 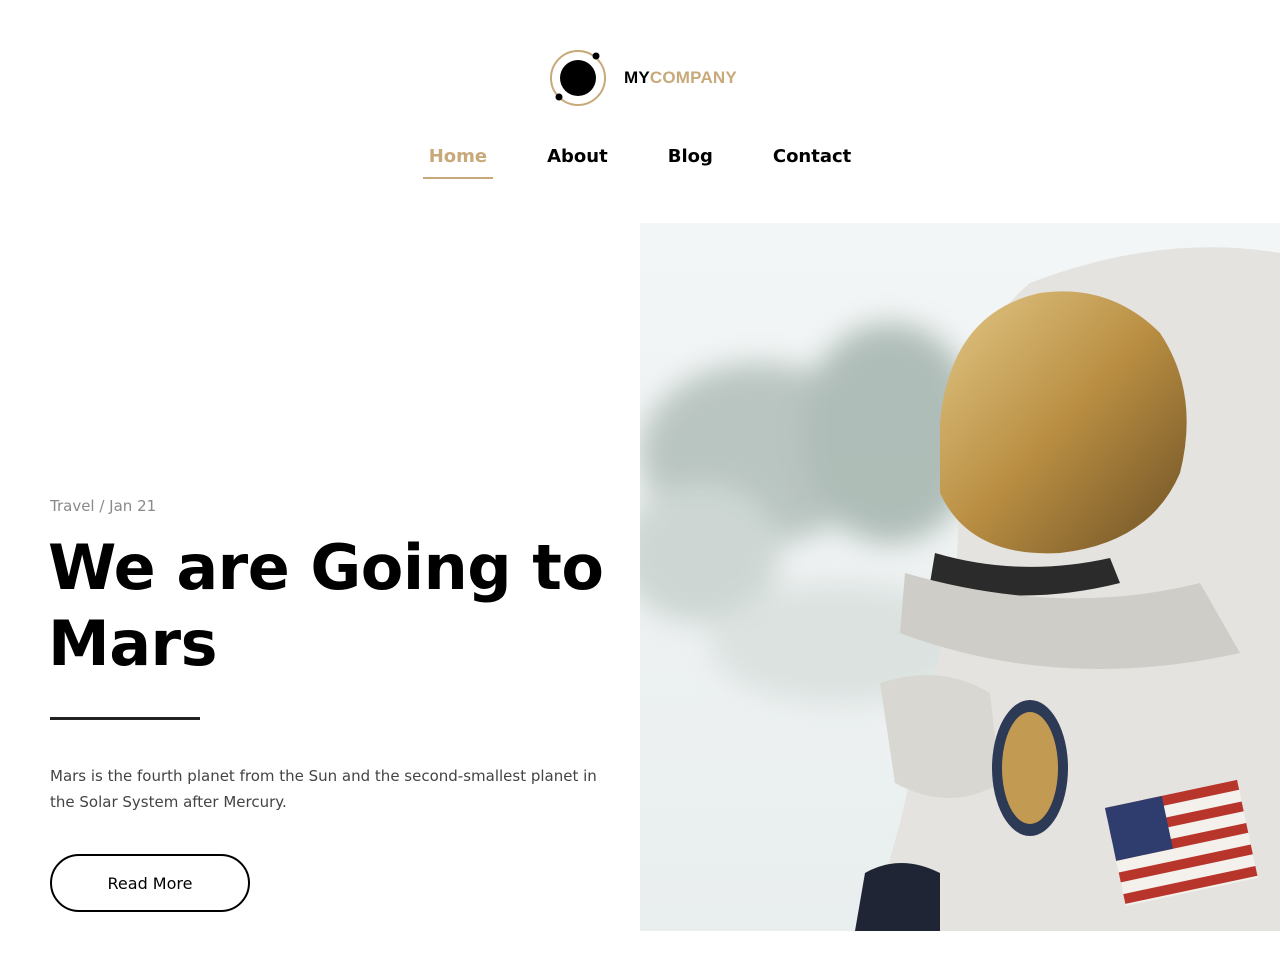 I want to click on title-line-2: Mars, so click(x=133, y=643).